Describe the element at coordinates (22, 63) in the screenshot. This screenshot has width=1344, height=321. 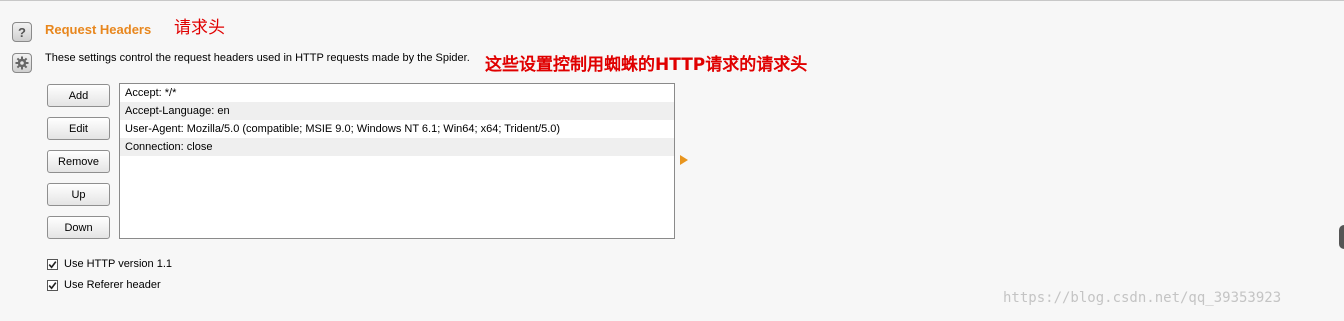
I see `gear-icon` at that location.